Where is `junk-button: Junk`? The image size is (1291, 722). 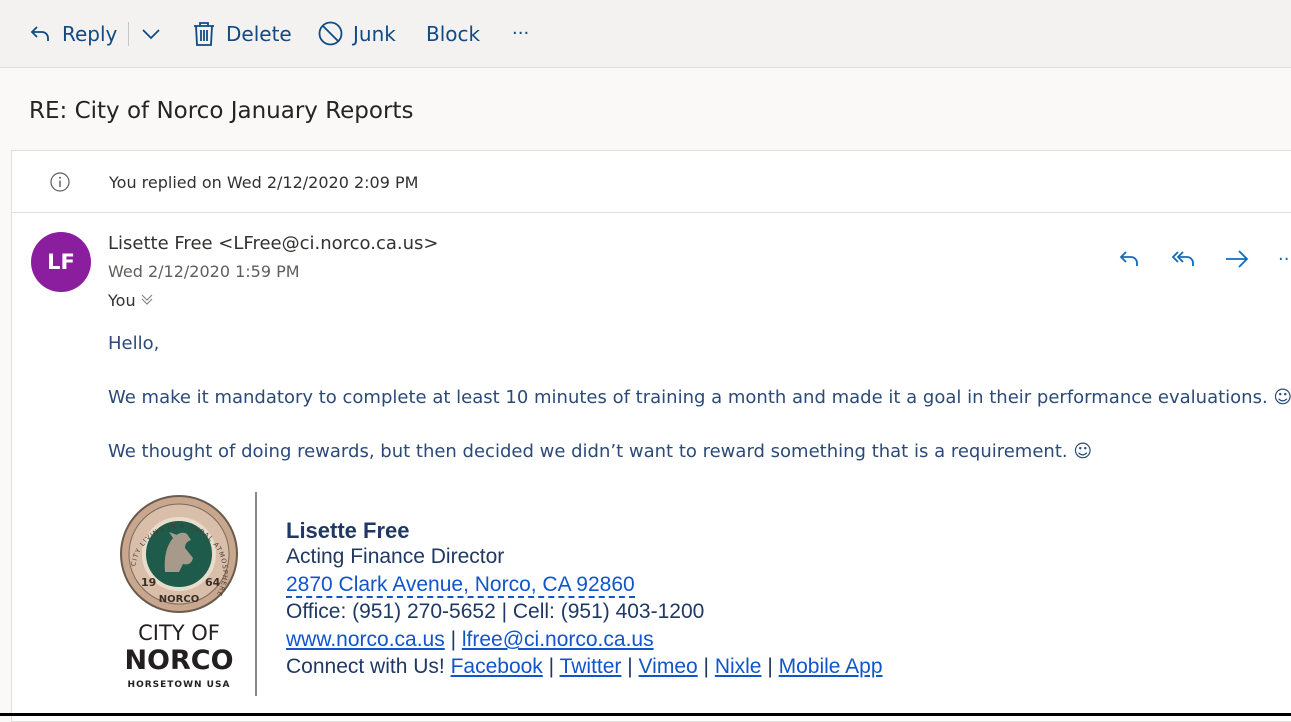 junk-button: Junk is located at coordinates (357, 33).